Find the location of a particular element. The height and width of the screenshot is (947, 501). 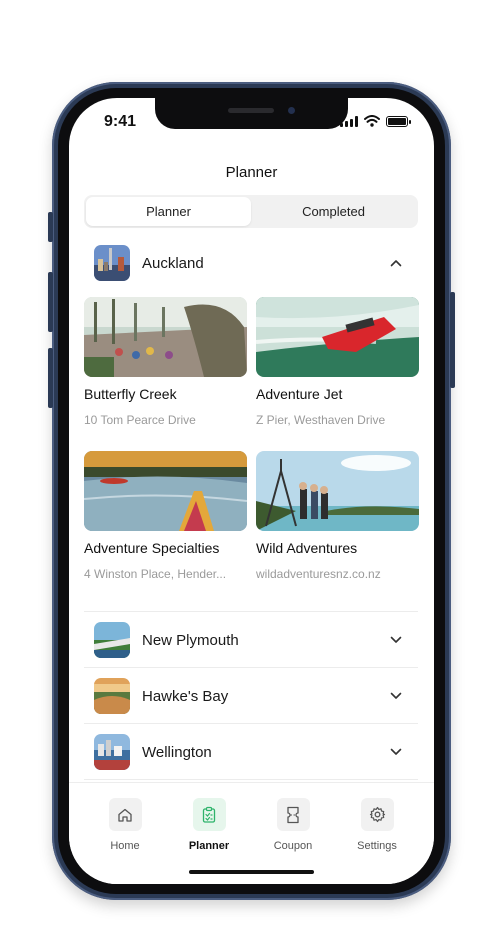

tab-label: Home is located at coordinates (125, 846).